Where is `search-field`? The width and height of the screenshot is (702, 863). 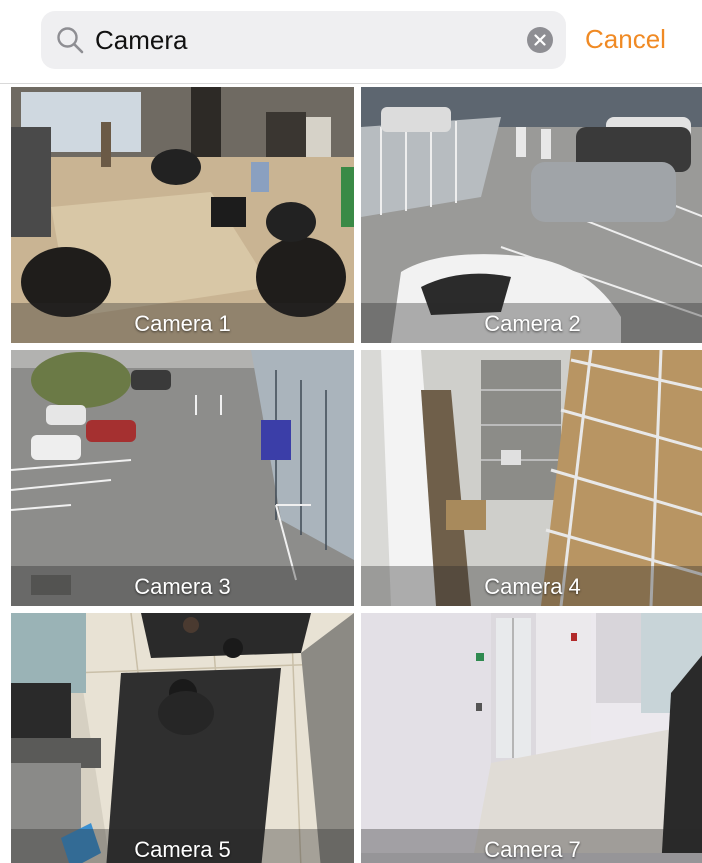
search-field is located at coordinates (303, 40).